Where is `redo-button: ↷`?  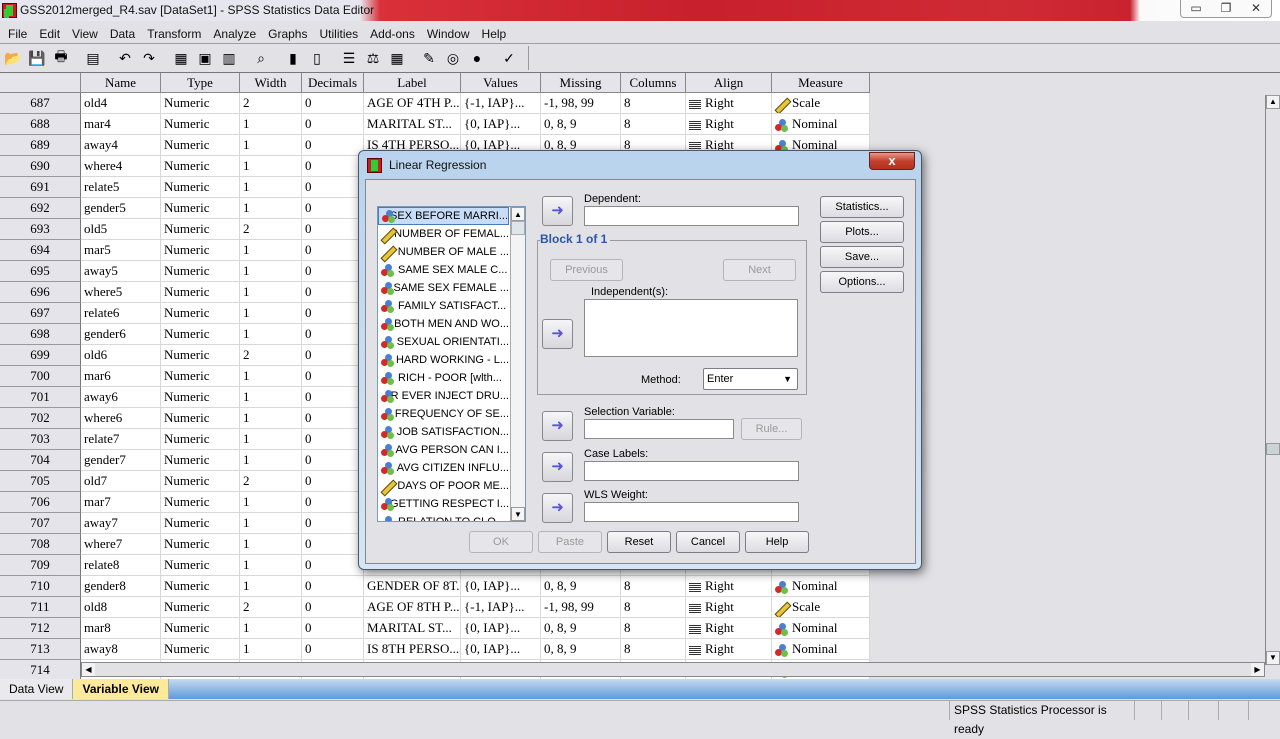
redo-button: ↷ is located at coordinates (149, 58).